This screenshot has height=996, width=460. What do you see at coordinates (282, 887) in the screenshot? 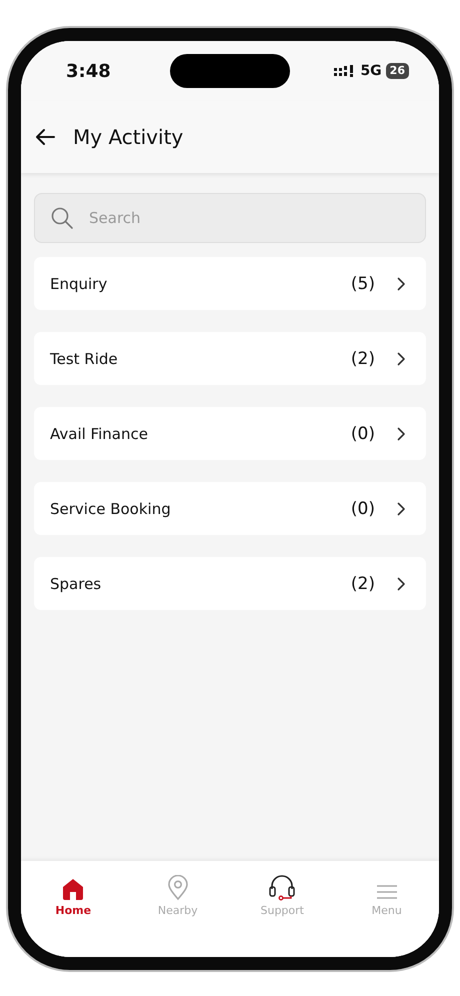
I see `headset-icon` at bounding box center [282, 887].